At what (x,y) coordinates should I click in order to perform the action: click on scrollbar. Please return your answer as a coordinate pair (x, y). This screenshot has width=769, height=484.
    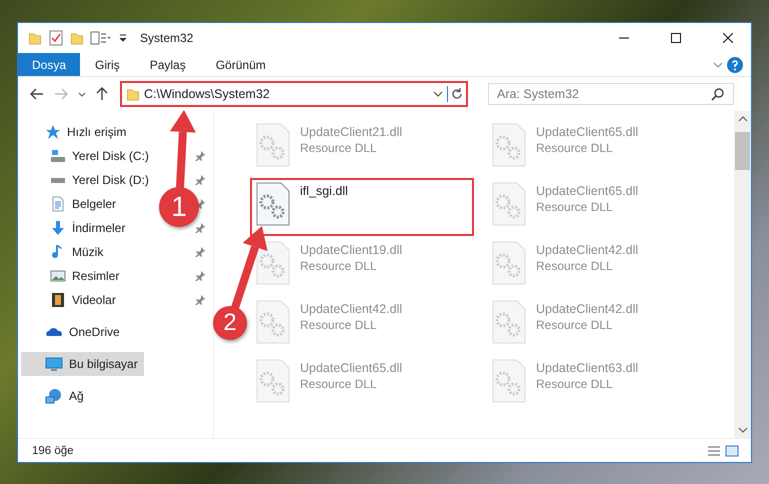
    Looking at the image, I should click on (742, 274).